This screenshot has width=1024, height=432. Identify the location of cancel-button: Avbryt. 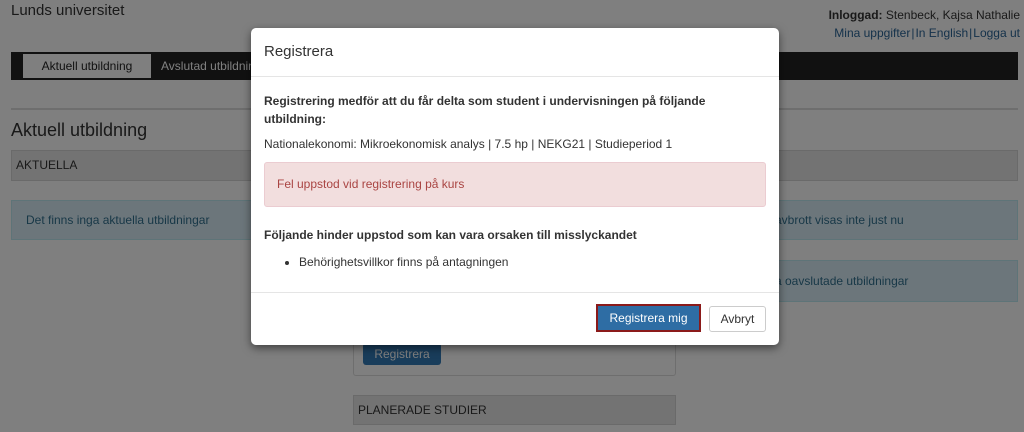
(737, 319).